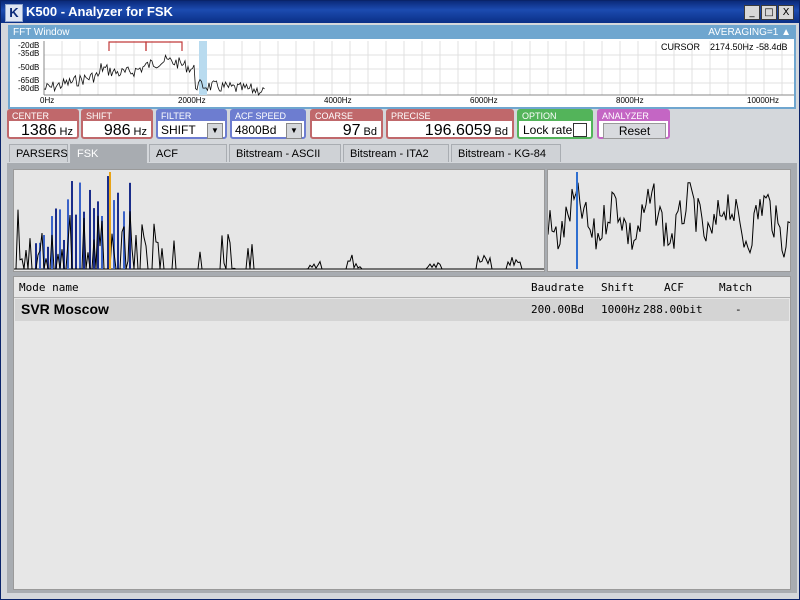  Describe the element at coordinates (450, 116) in the screenshot. I see `precise-label: PRECISE` at that location.